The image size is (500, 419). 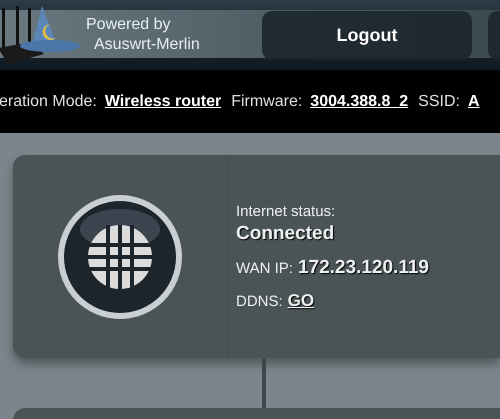 What do you see at coordinates (147, 45) in the screenshot?
I see `brand-name: Asuswrt-Merlin` at bounding box center [147, 45].